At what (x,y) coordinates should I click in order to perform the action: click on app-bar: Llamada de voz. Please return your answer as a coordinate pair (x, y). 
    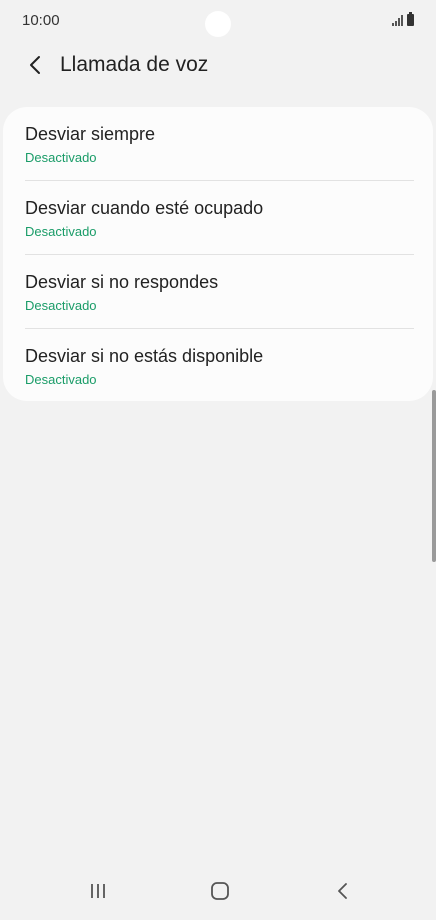
    Looking at the image, I should click on (218, 66).